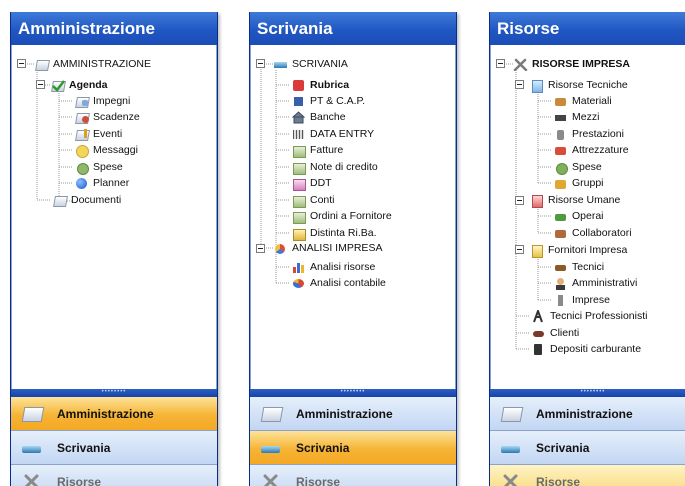 Image resolution: width=685 pixels, height=486 pixels. Describe the element at coordinates (588, 183) in the screenshot. I see `tree-item-label: Gruppi` at that location.